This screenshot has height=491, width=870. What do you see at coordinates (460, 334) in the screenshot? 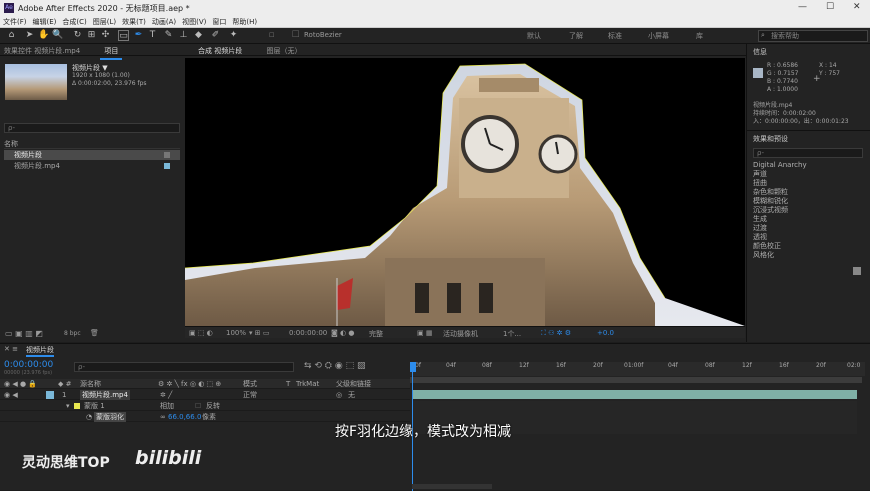
I see `camera-dropdown: 活动摄像机` at bounding box center [460, 334].